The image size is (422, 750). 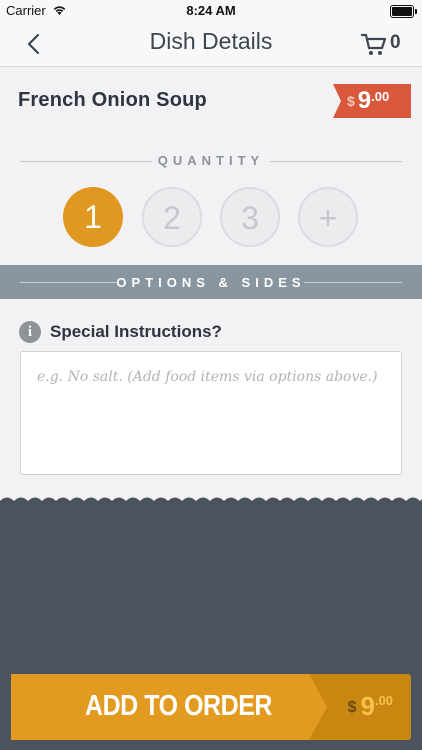 I want to click on add-button-price: $9.00, so click(x=370, y=706).